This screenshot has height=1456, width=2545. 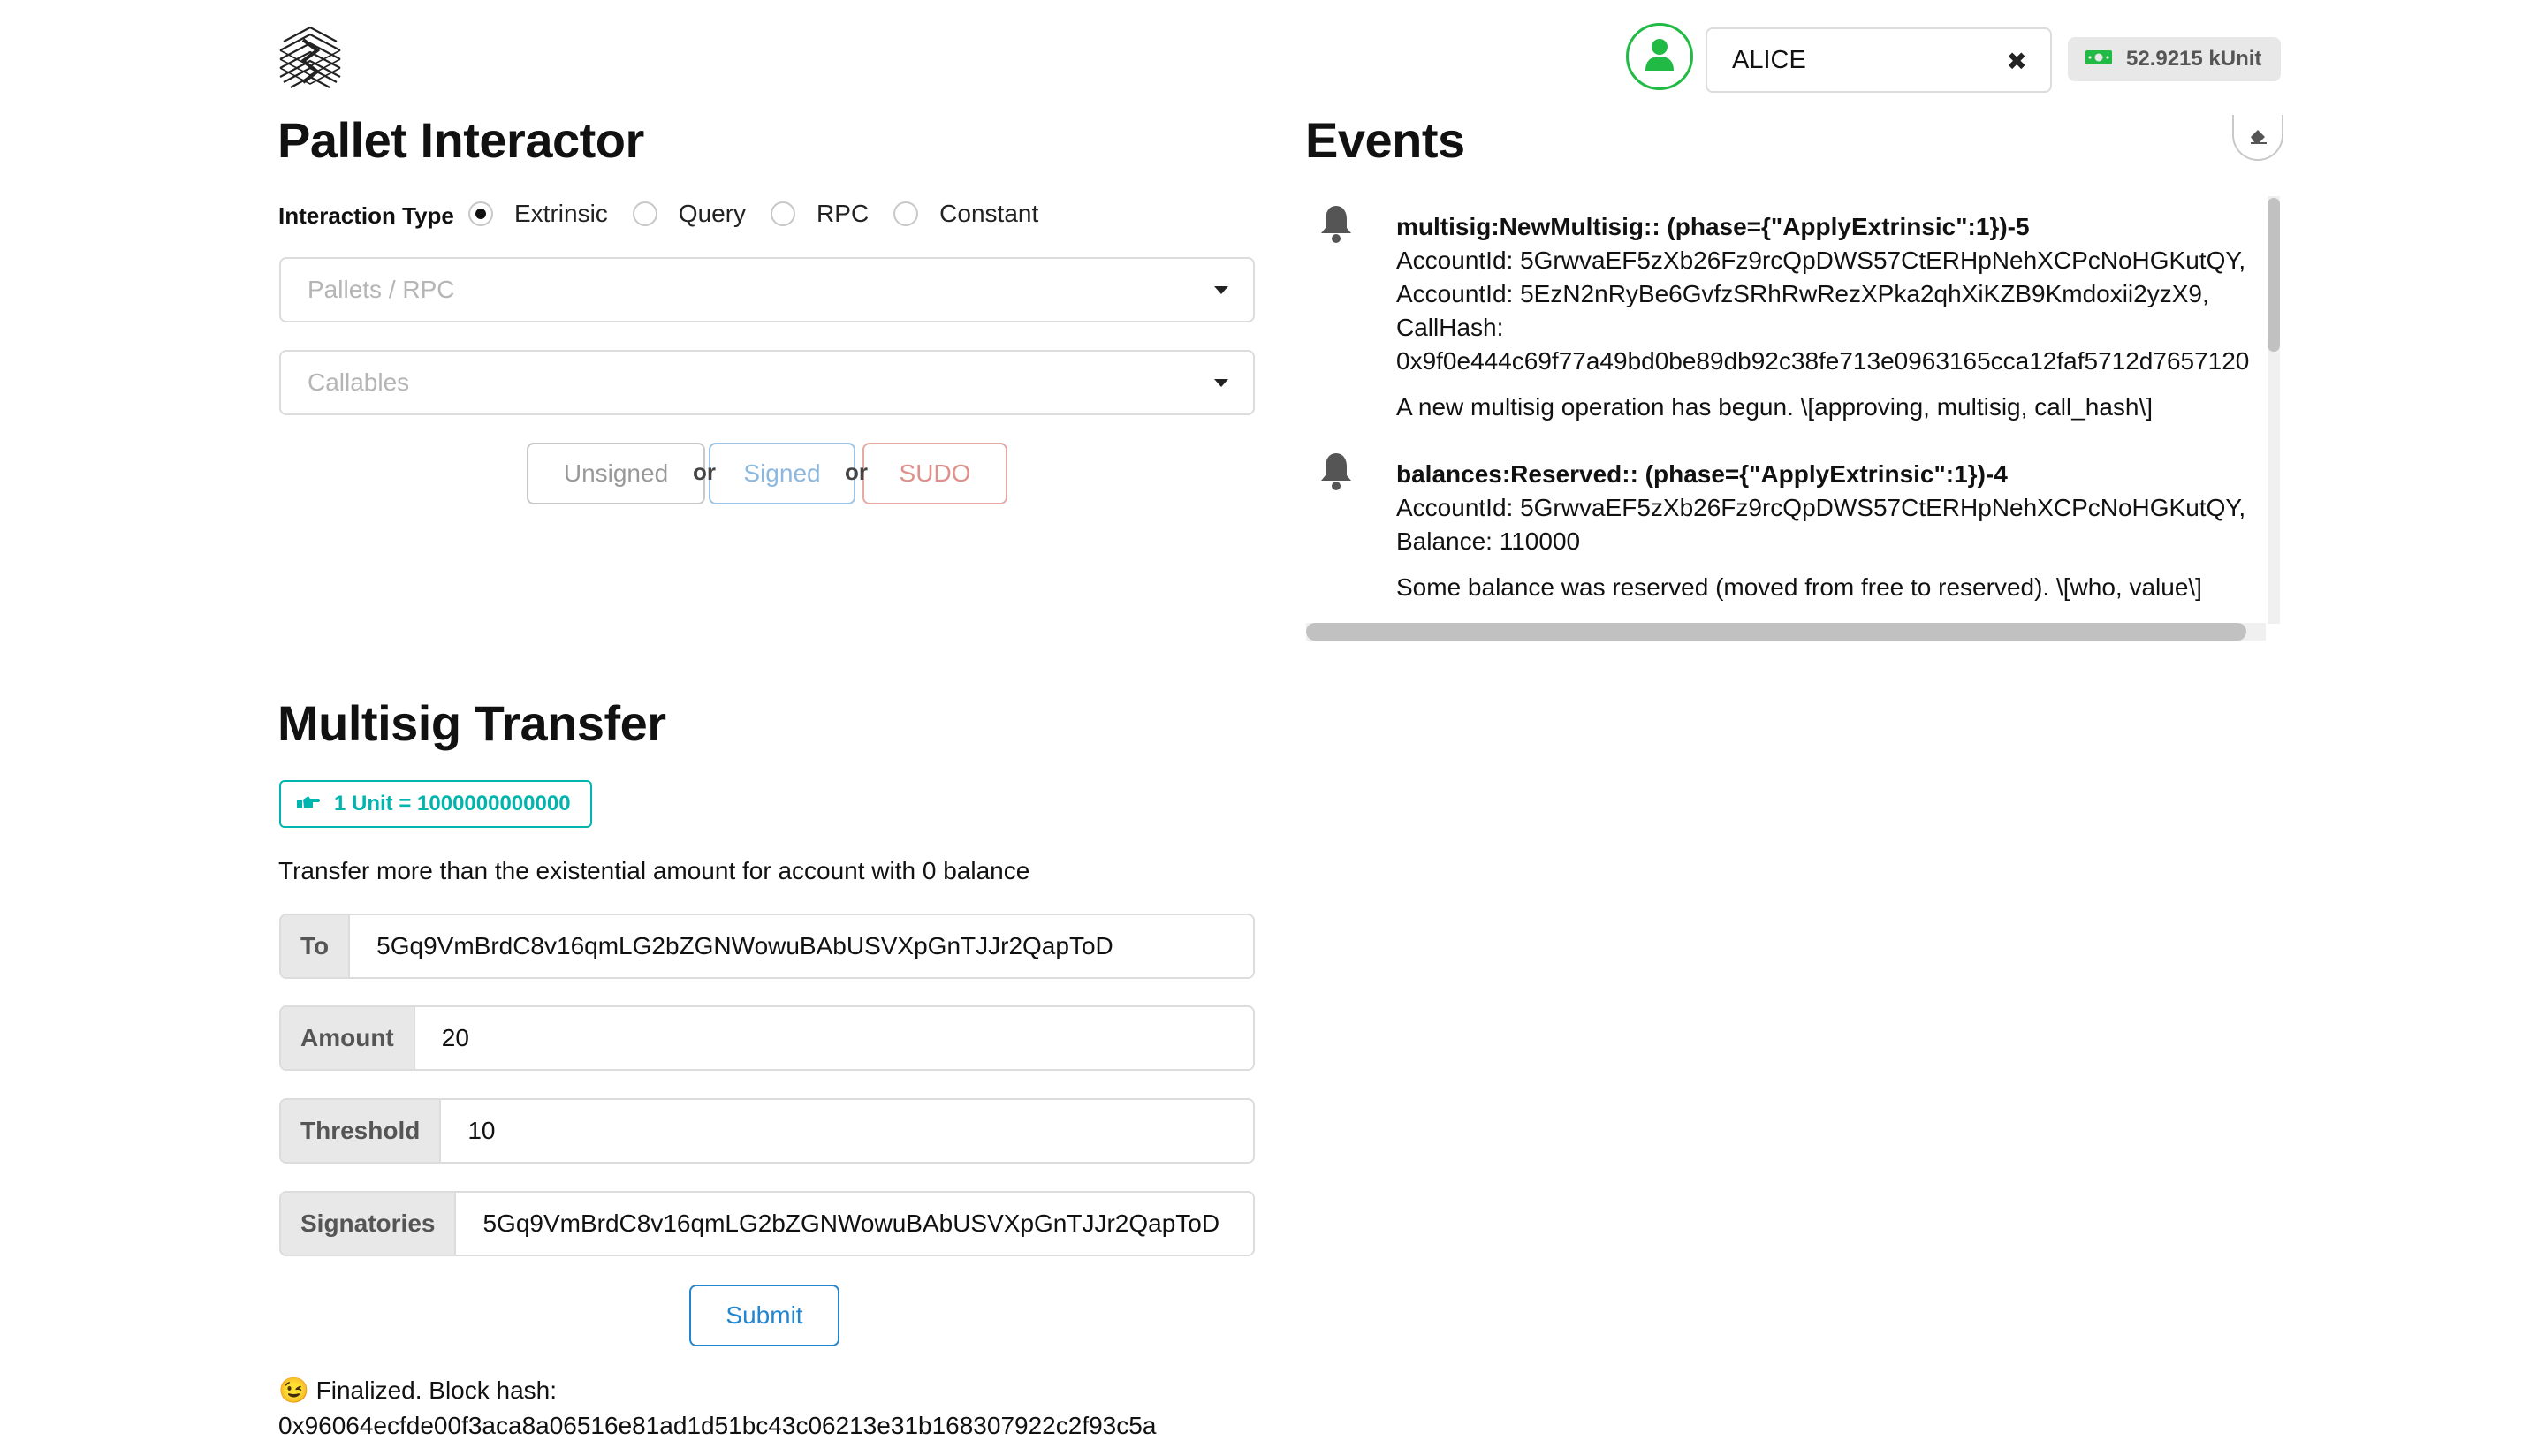 What do you see at coordinates (767, 382) in the screenshot?
I see `callables-dropdown: Callables` at bounding box center [767, 382].